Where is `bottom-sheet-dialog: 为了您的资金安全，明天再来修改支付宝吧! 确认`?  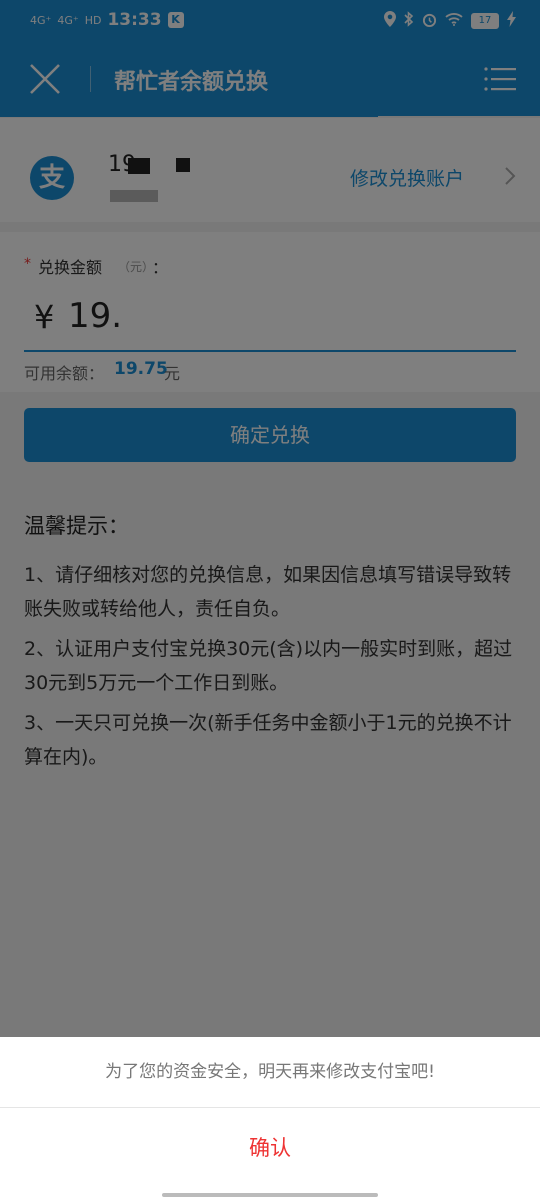
bottom-sheet-dialog: 为了您的资金安全，明天再来修改支付宝吧! 确认 is located at coordinates (270, 1118).